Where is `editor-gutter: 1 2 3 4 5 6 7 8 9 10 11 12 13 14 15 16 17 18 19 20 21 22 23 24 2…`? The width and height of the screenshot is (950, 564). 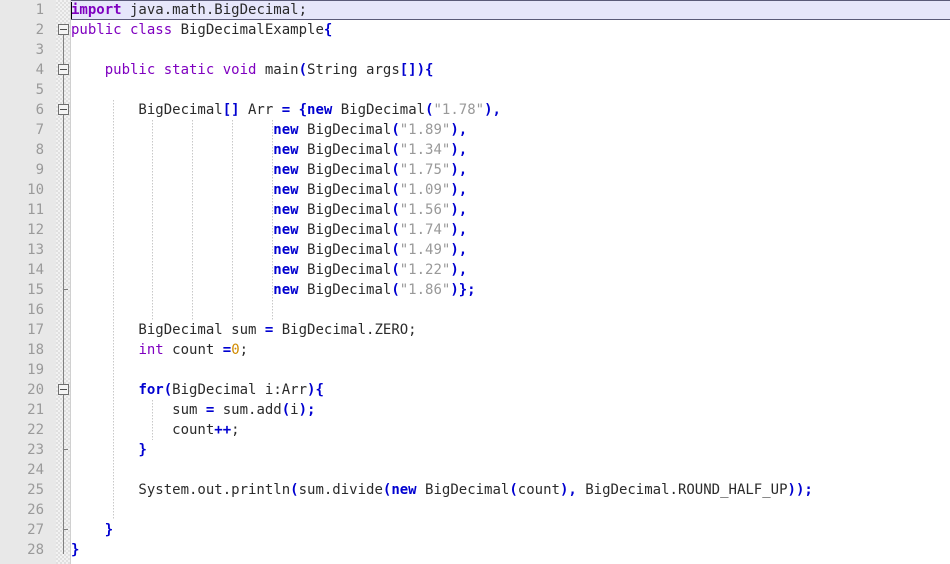
editor-gutter: 1 2 3 4 5 6 7 8 9 10 11 12 13 14 15 16 17 18 19 20 21 22 23 24 2… is located at coordinates (35, 282).